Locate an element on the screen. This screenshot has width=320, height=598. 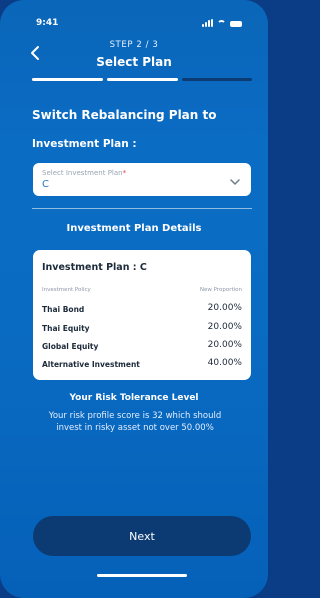
select-placeholder: Select Investment Plan* is located at coordinates (84, 173).